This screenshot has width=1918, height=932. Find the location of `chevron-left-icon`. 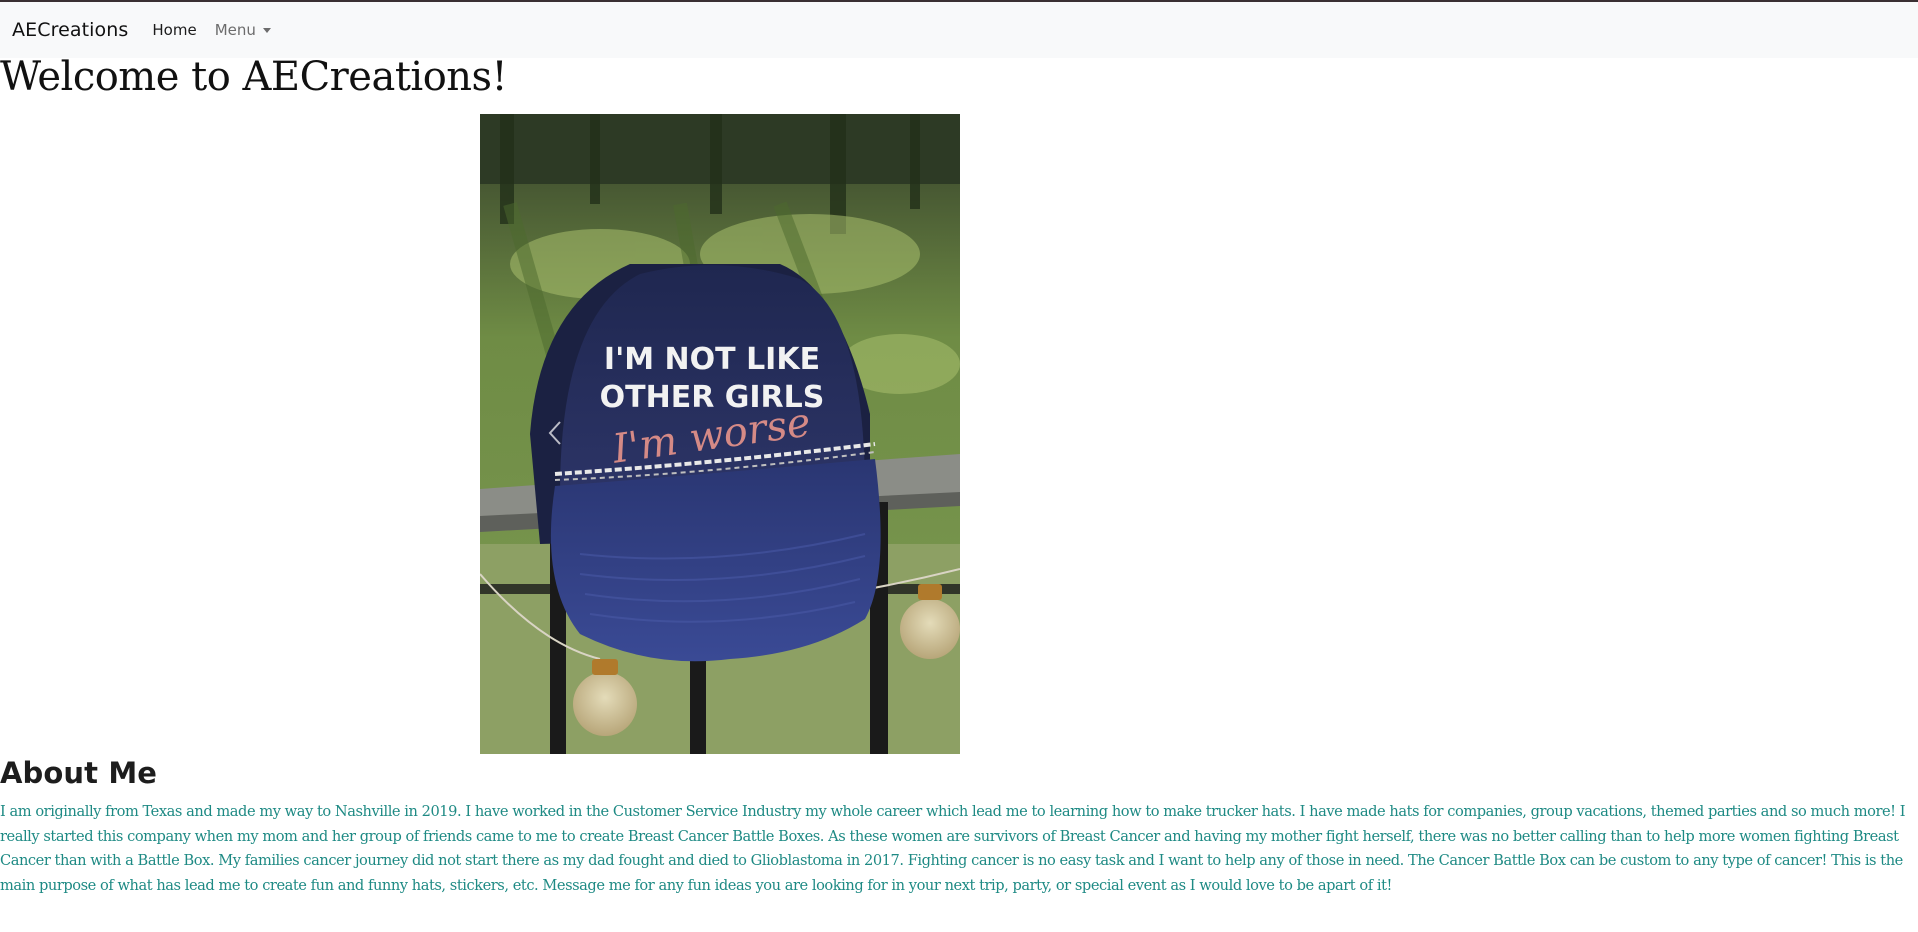

chevron-left-icon is located at coordinates (554, 433).